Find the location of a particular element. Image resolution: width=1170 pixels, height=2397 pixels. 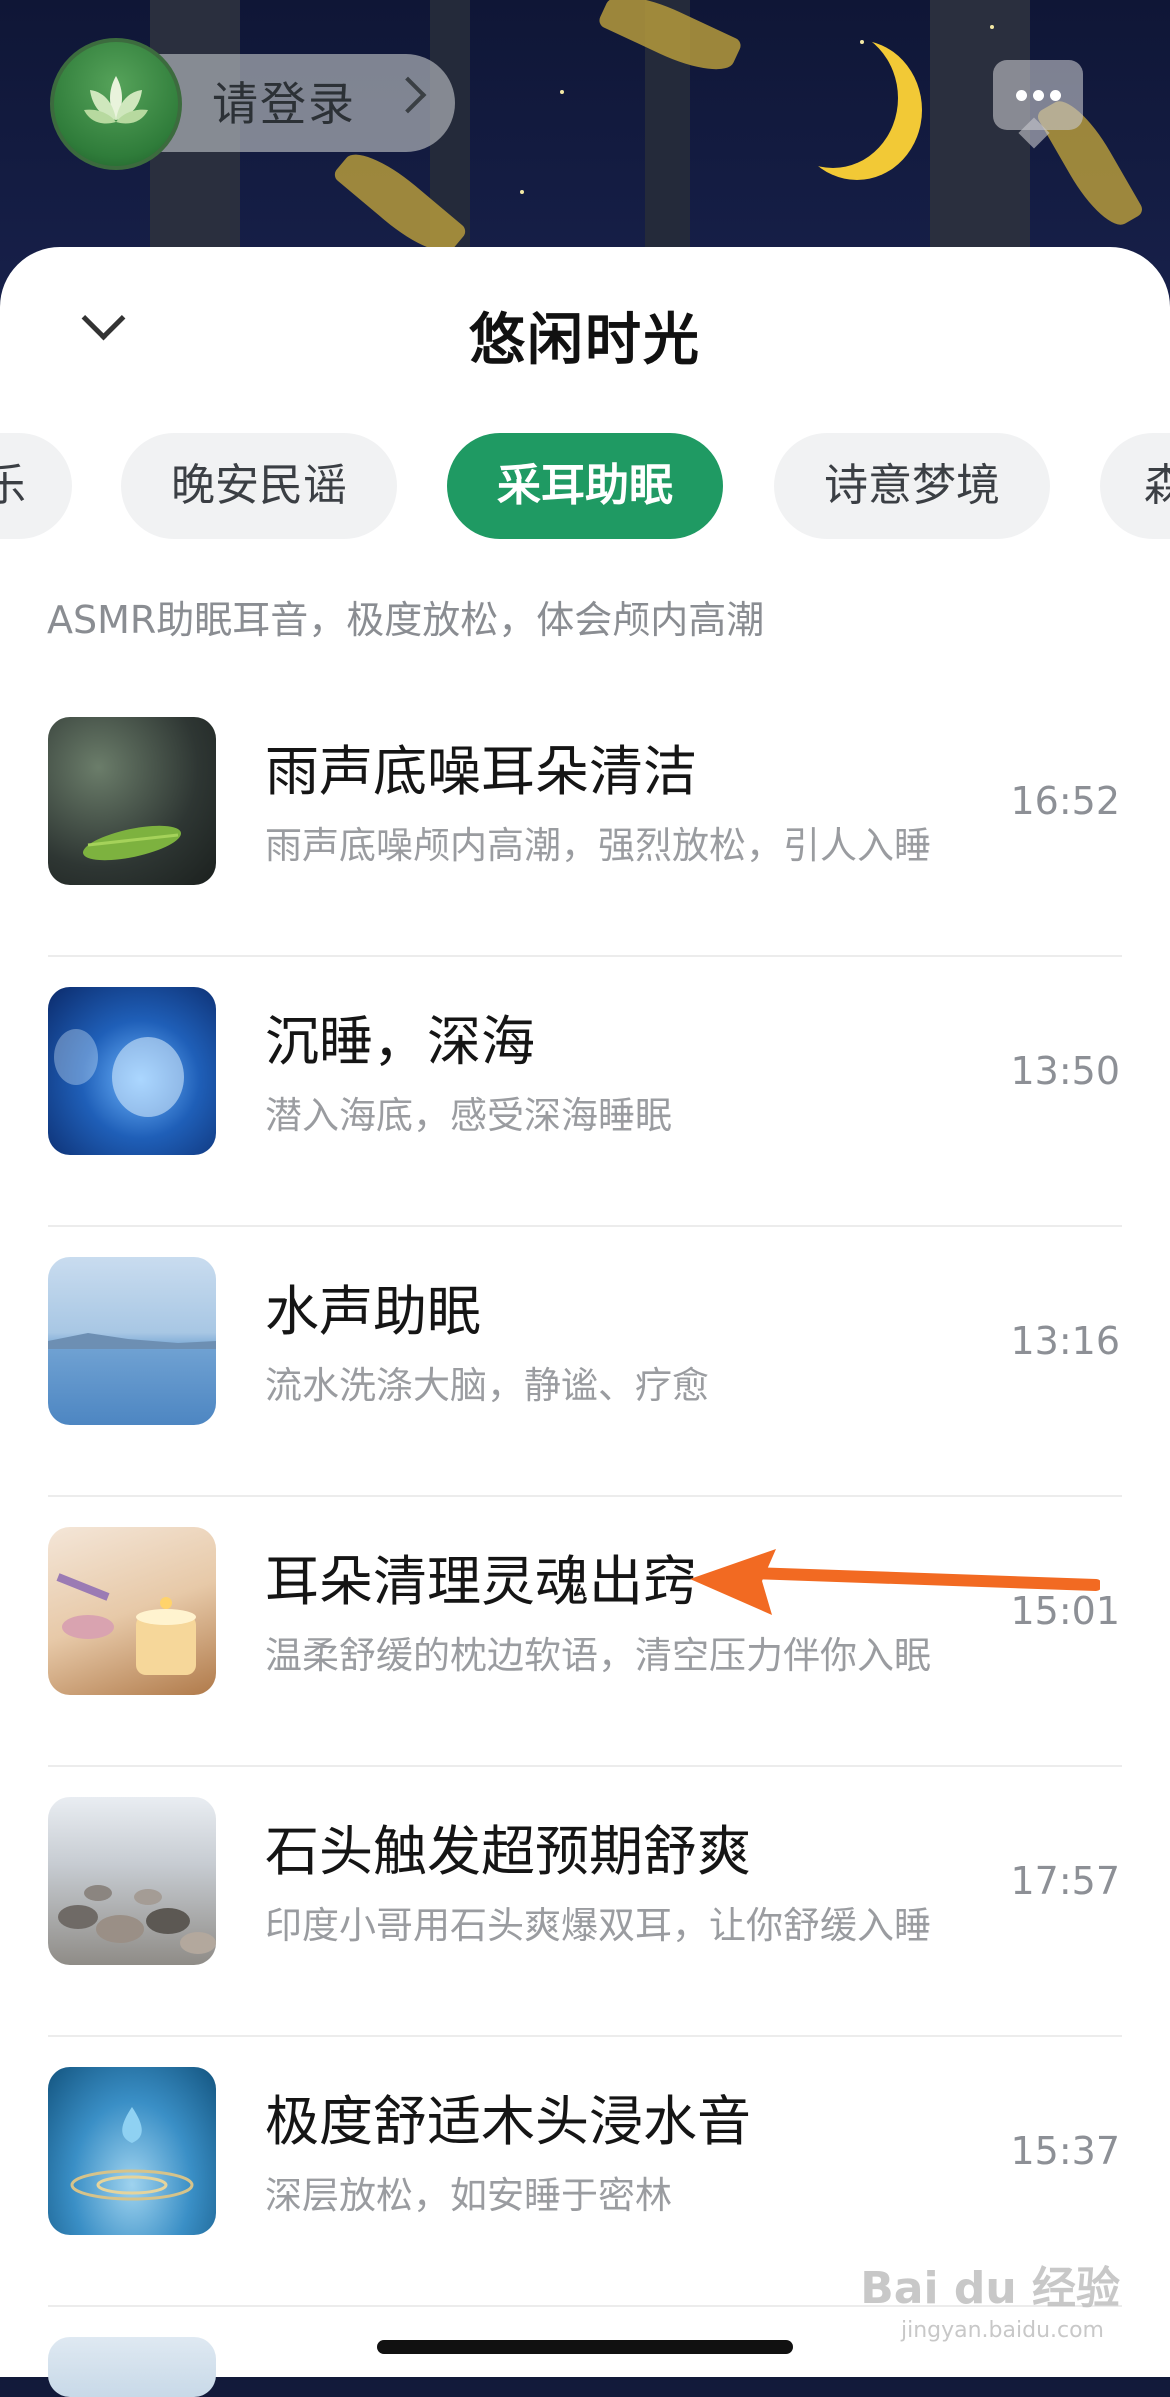

track-description: 印度小哥用石头爽爆双耳，让你舒缓入睡 is located at coordinates (598, 1925).